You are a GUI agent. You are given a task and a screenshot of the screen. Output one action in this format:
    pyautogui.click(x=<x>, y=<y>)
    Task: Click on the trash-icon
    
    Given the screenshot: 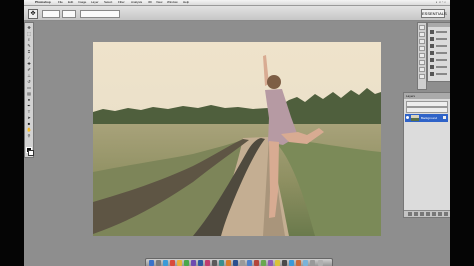 What is the action you would take?
    pyautogui.click(x=446, y=214)
    